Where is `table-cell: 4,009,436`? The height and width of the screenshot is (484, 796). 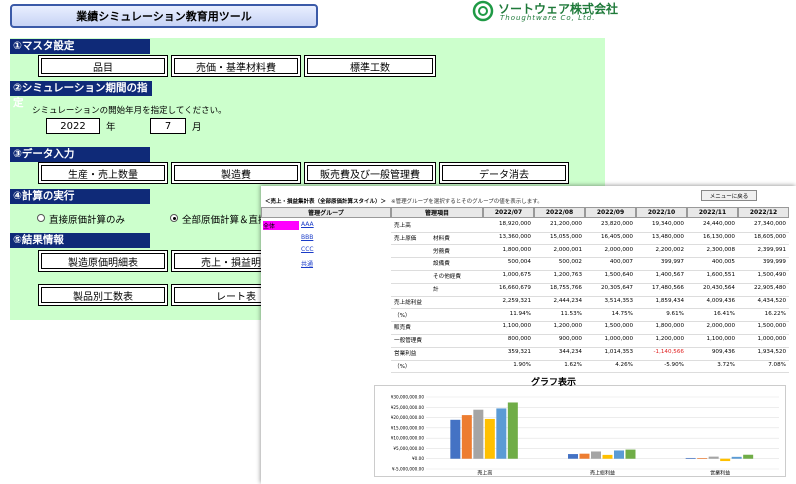 table-cell: 4,009,436 is located at coordinates (720, 300).